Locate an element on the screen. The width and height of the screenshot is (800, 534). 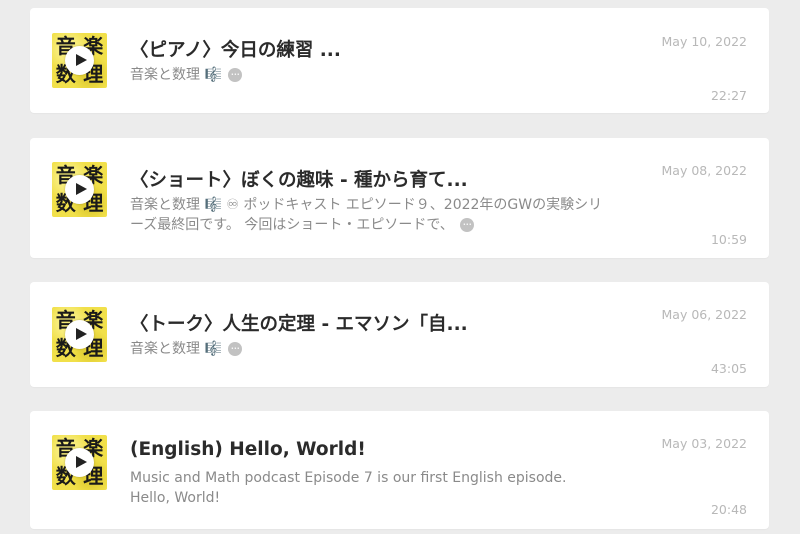
episode-date: May 03, 2022 is located at coordinates (704, 443).